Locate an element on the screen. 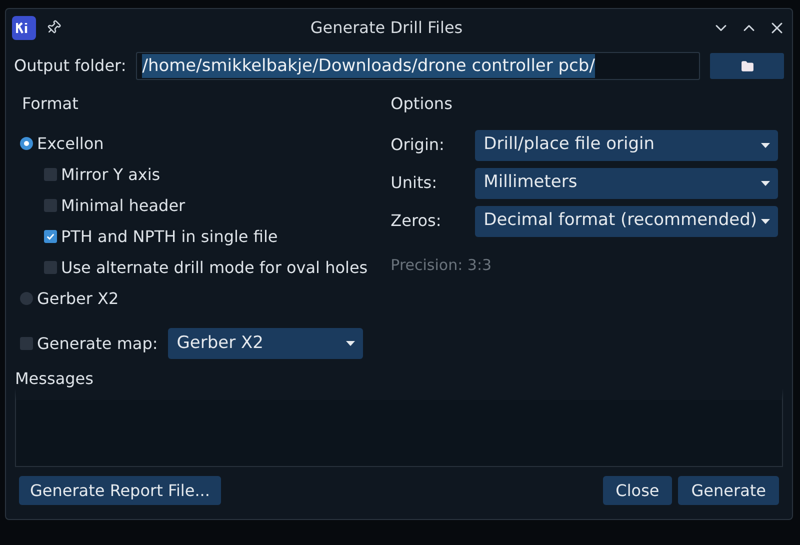  app-logo-icon is located at coordinates (24, 28).